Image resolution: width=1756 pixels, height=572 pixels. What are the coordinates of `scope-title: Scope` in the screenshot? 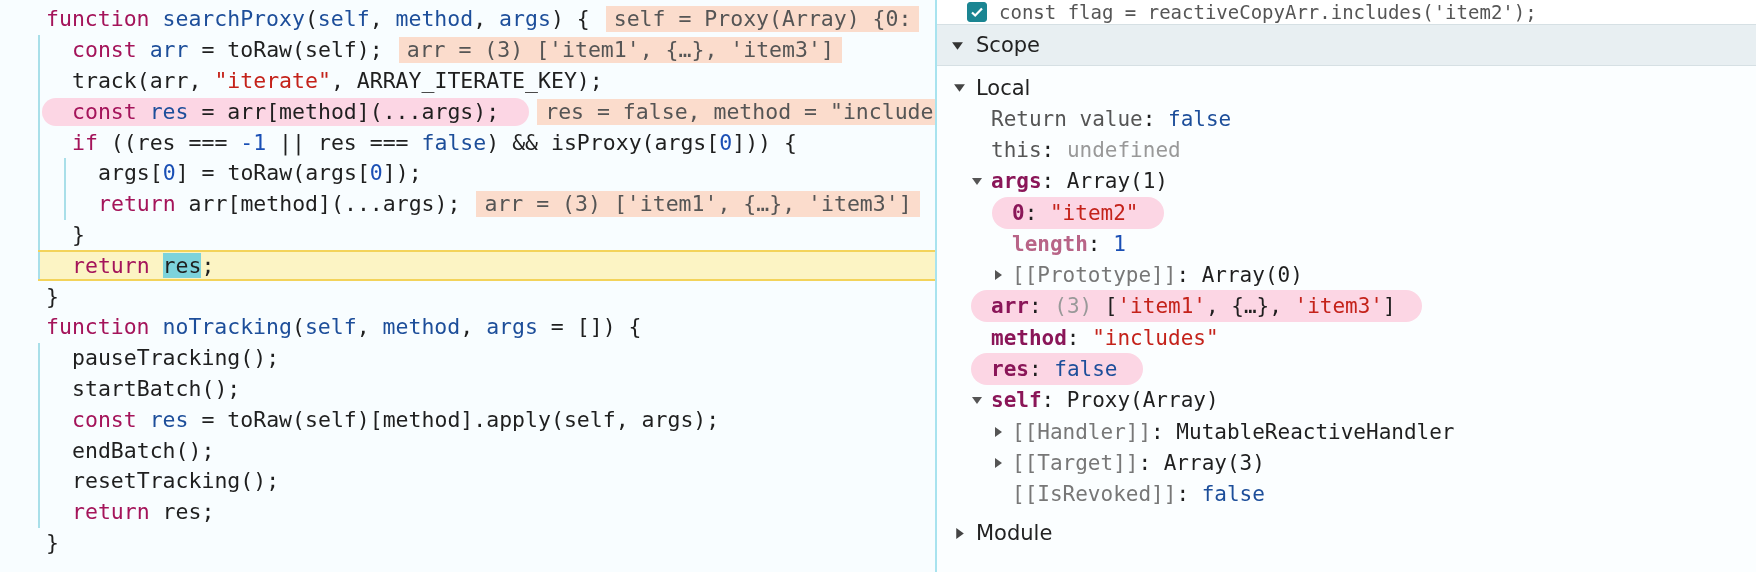 It's located at (1008, 45).